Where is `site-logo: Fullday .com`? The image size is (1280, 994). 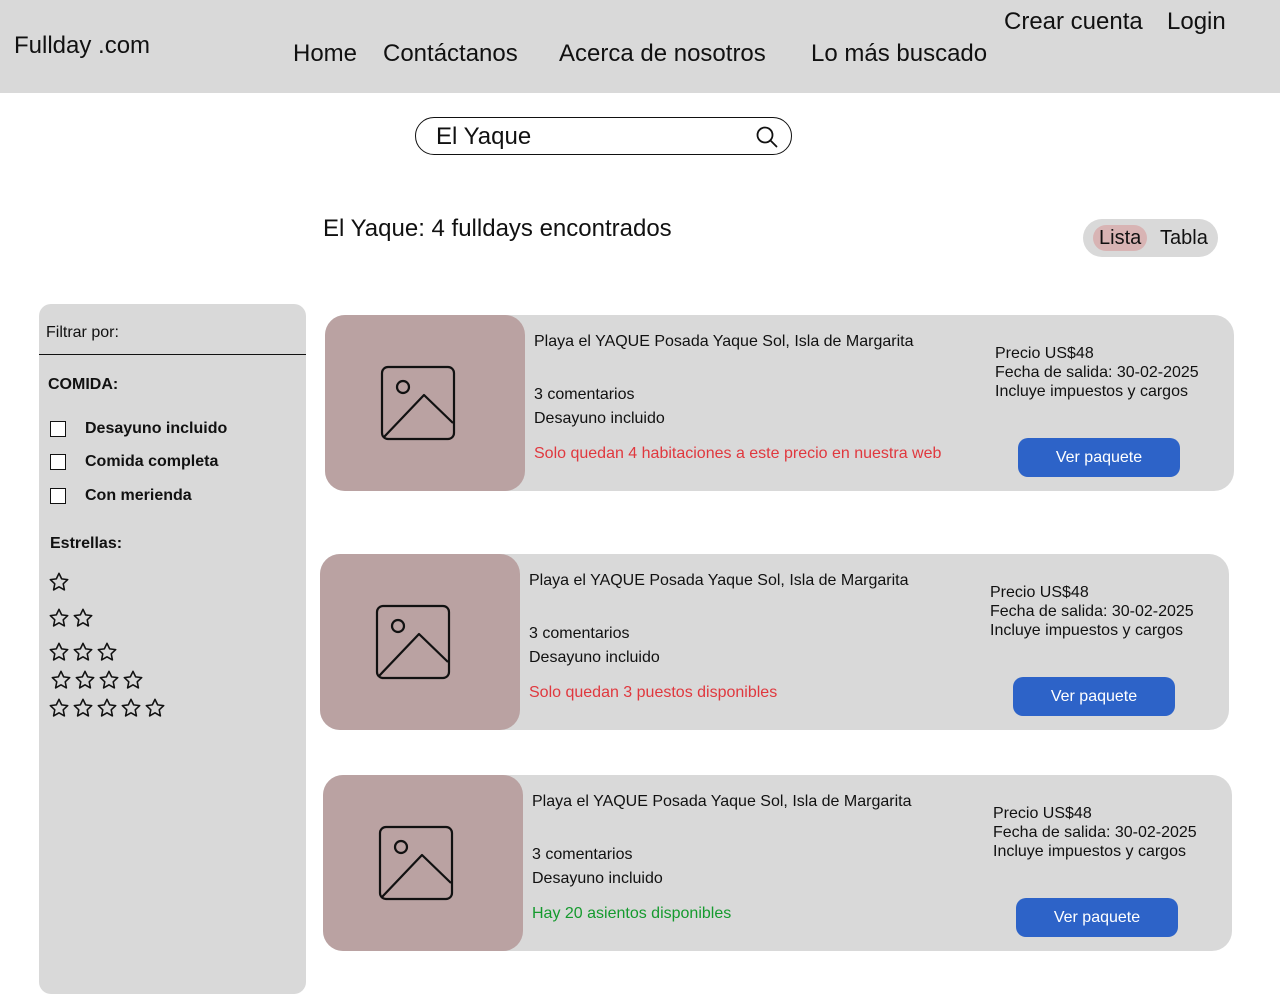
site-logo: Fullday .com is located at coordinates (82, 46).